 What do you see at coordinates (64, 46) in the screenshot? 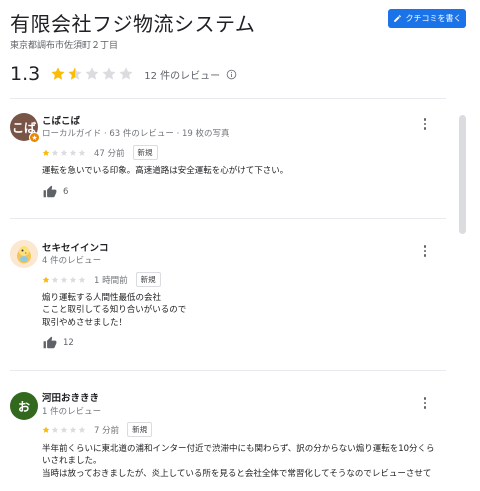
I see `place-address: 東京都調布市佐須町２丁目` at bounding box center [64, 46].